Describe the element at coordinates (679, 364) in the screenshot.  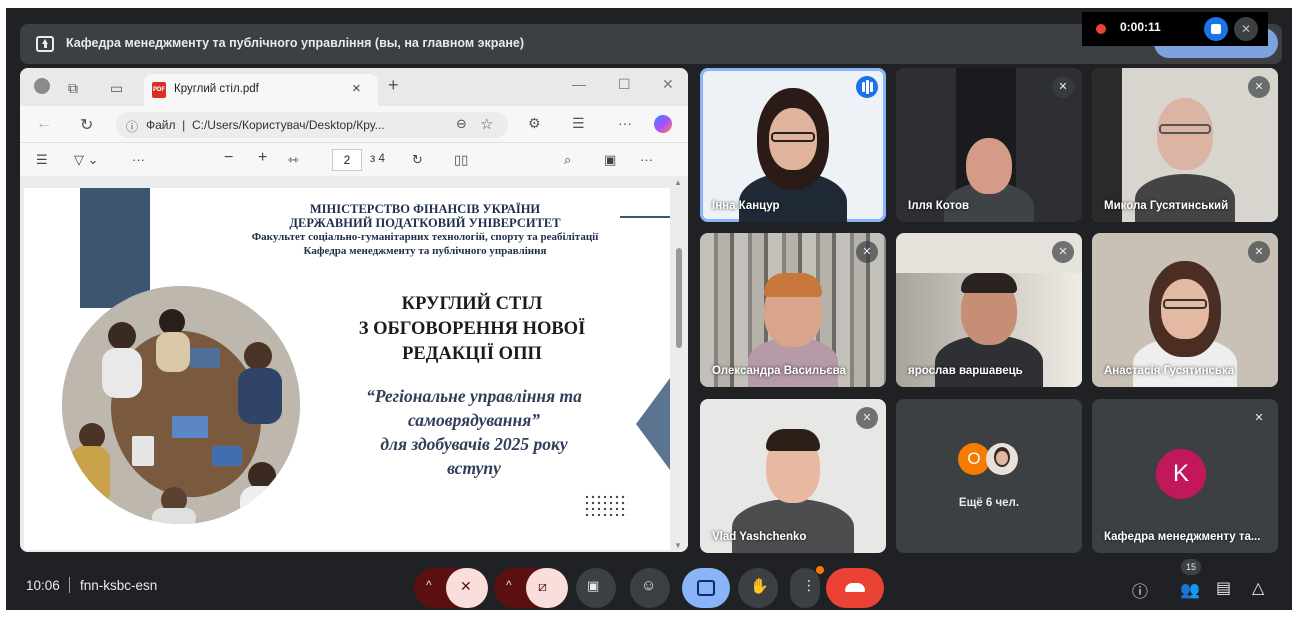
I see `pdf-scrollbar: ▲ ▼` at that location.